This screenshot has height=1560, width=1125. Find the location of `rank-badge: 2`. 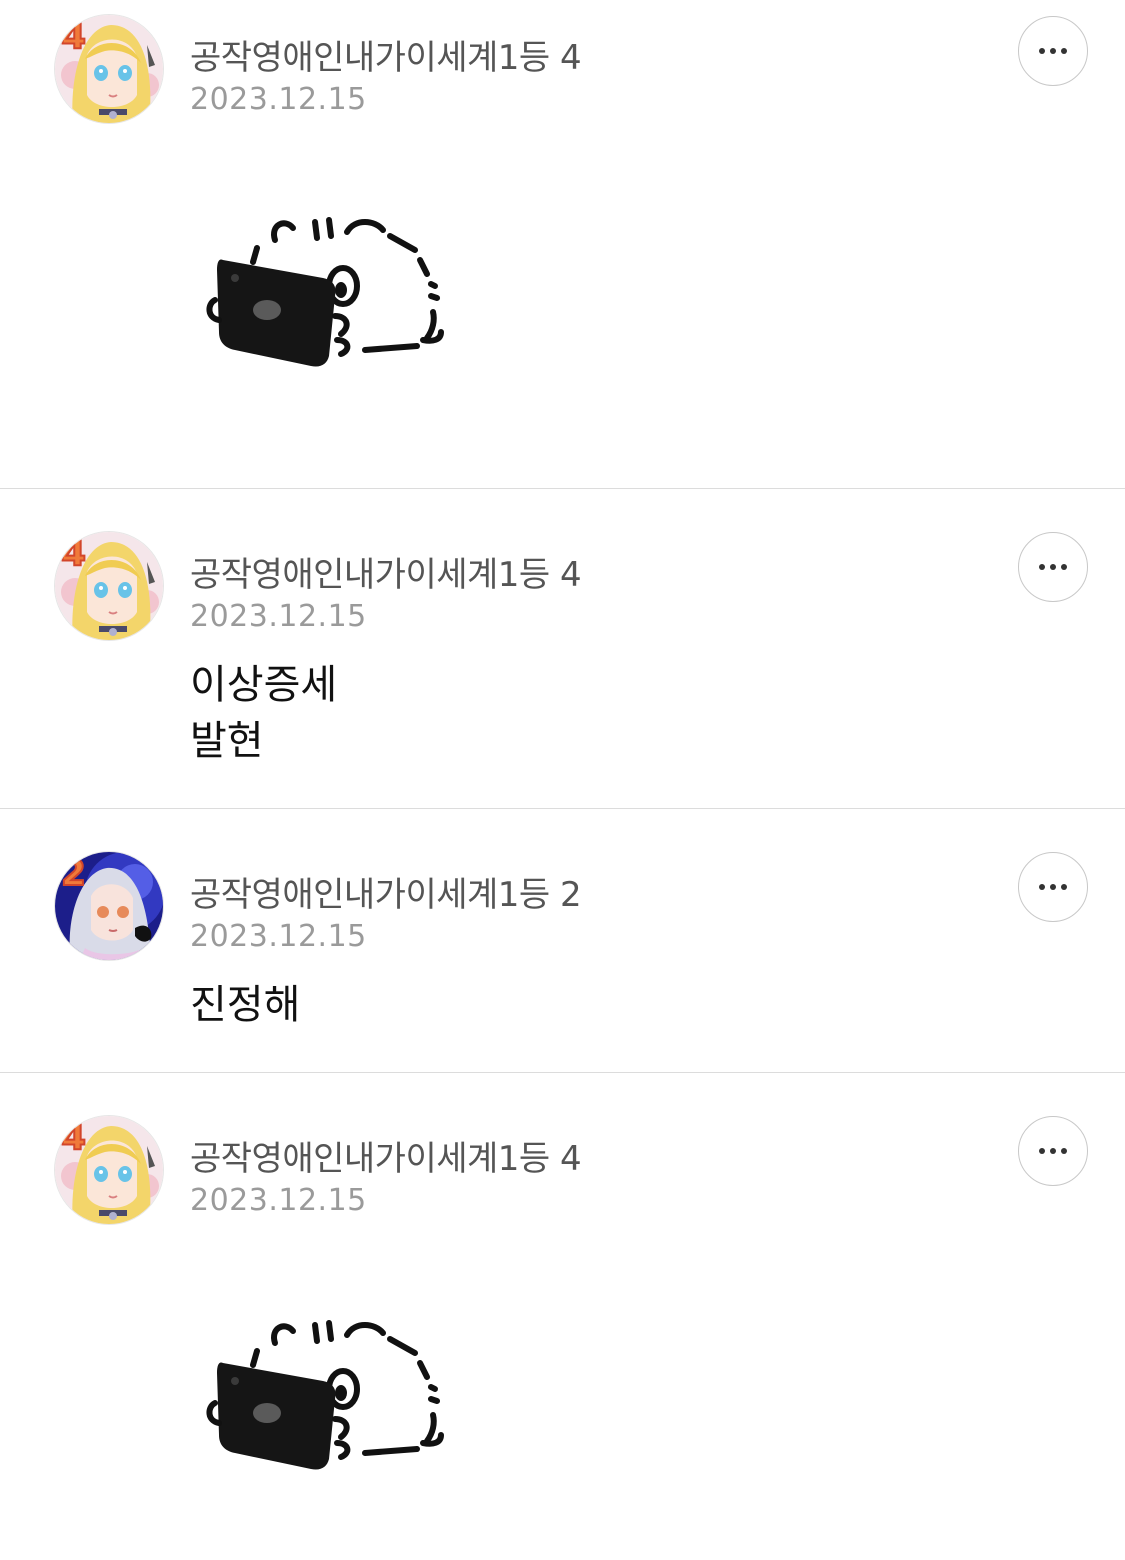

rank-badge: 2 is located at coordinates (73, 873).